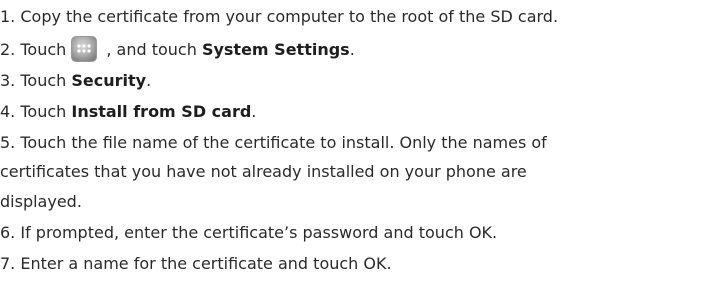  Describe the element at coordinates (161, 111) in the screenshot. I see `step-4-bold: Install from SD card` at that location.